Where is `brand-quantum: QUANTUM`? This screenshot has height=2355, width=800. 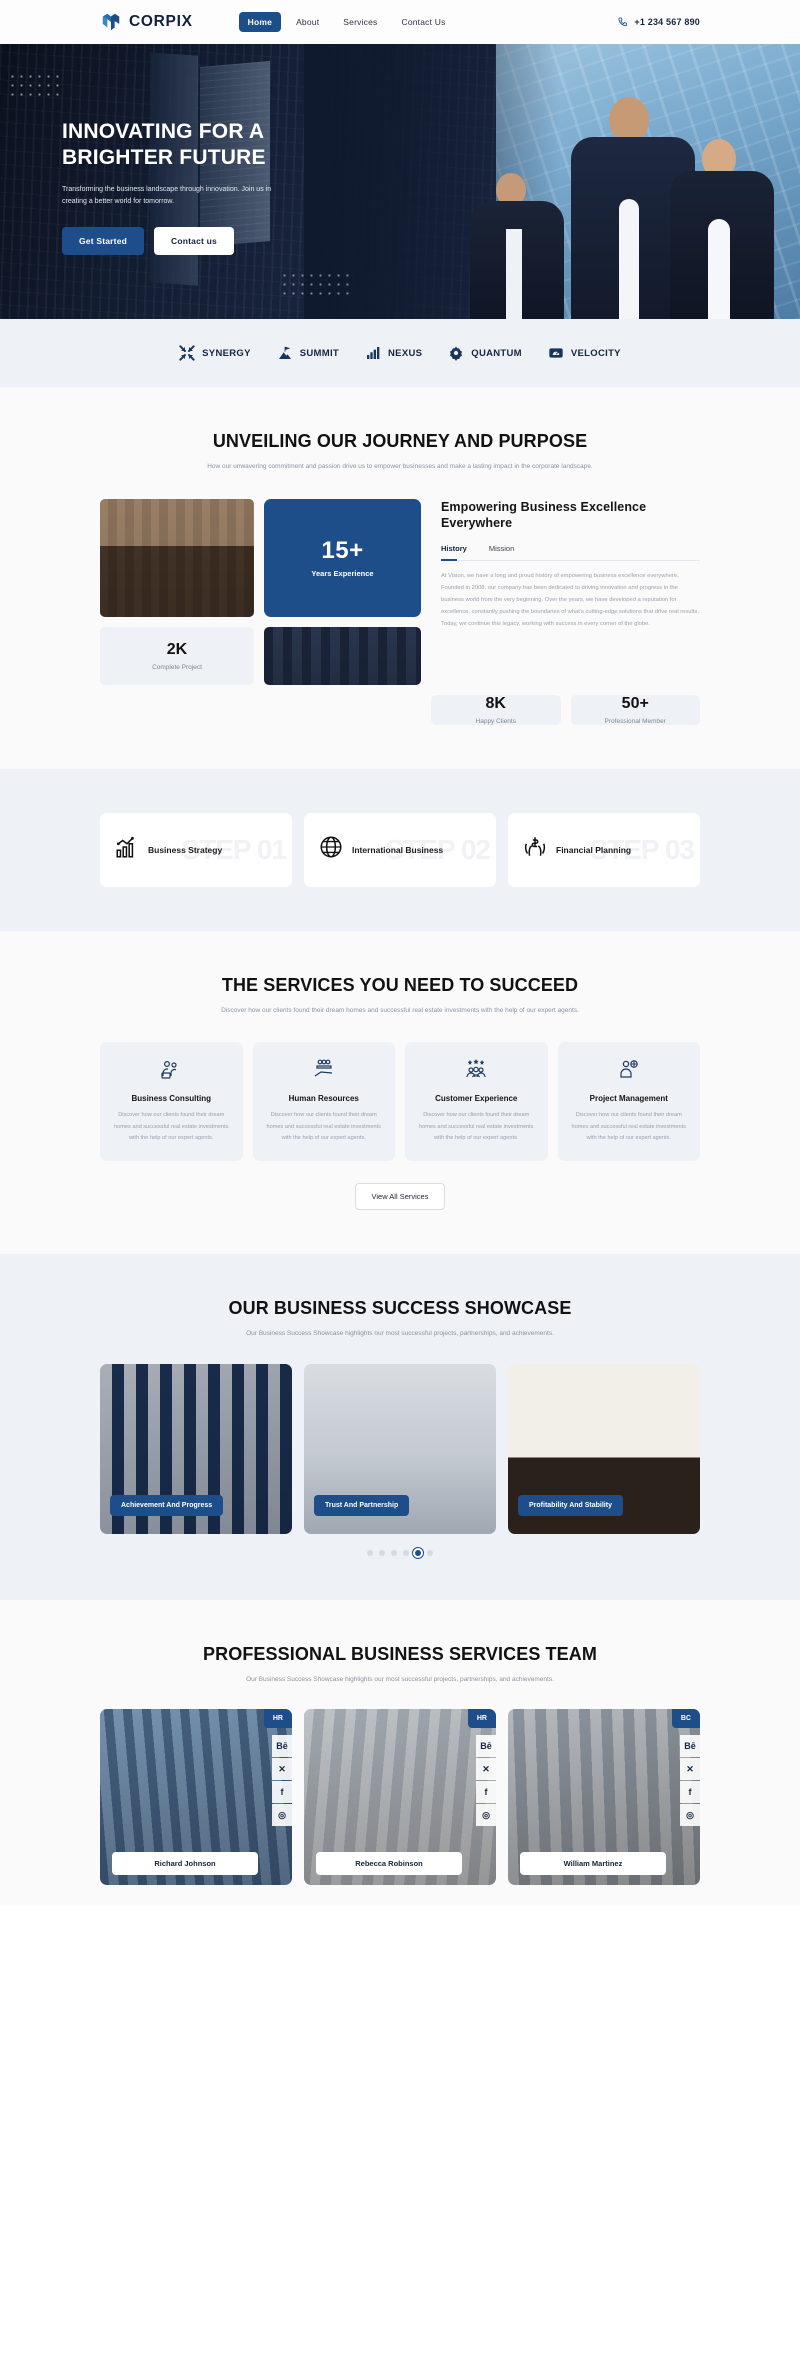
brand-quantum: QUANTUM is located at coordinates (485, 353).